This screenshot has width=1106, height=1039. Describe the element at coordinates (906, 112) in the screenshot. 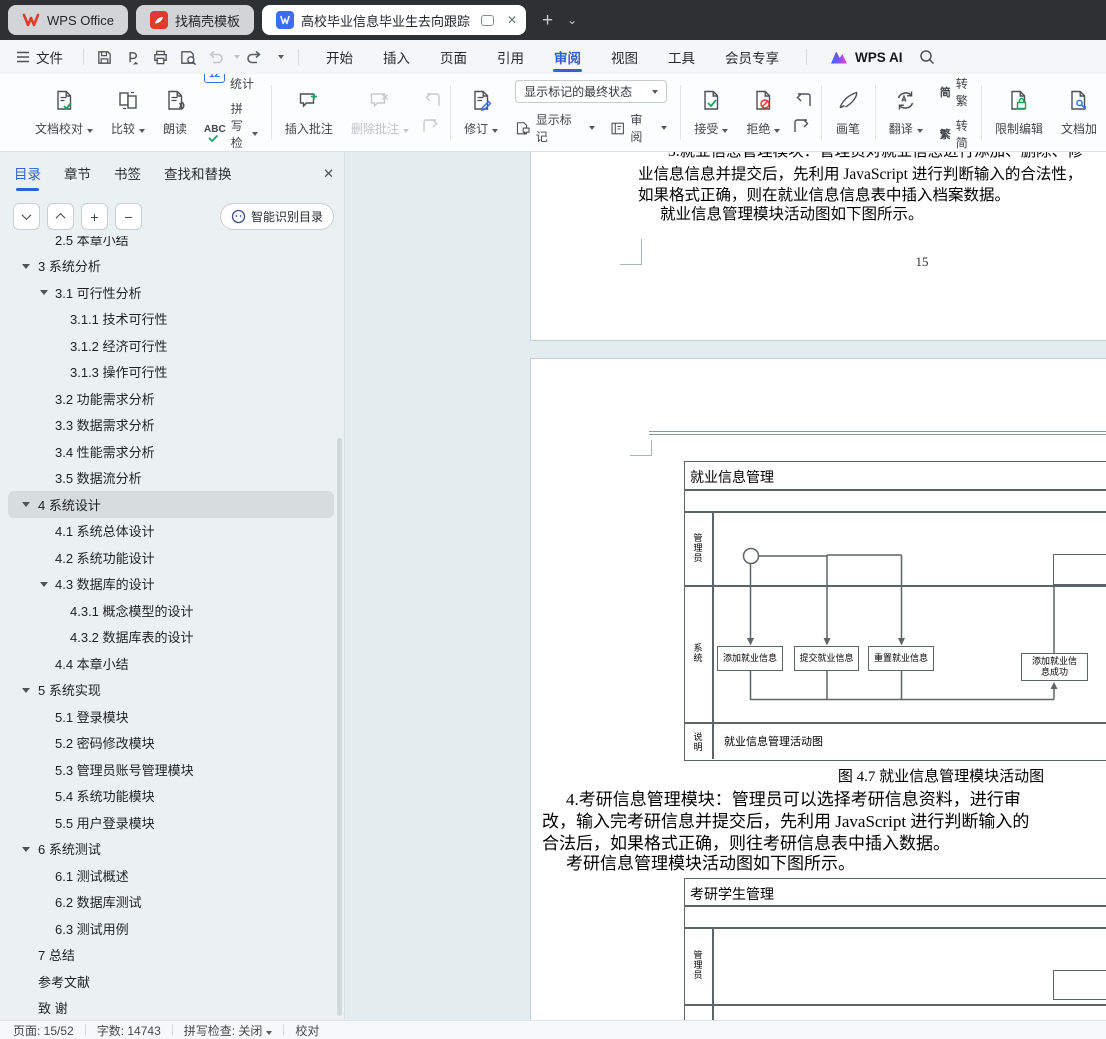

I see `translate-button: 翻译` at that location.